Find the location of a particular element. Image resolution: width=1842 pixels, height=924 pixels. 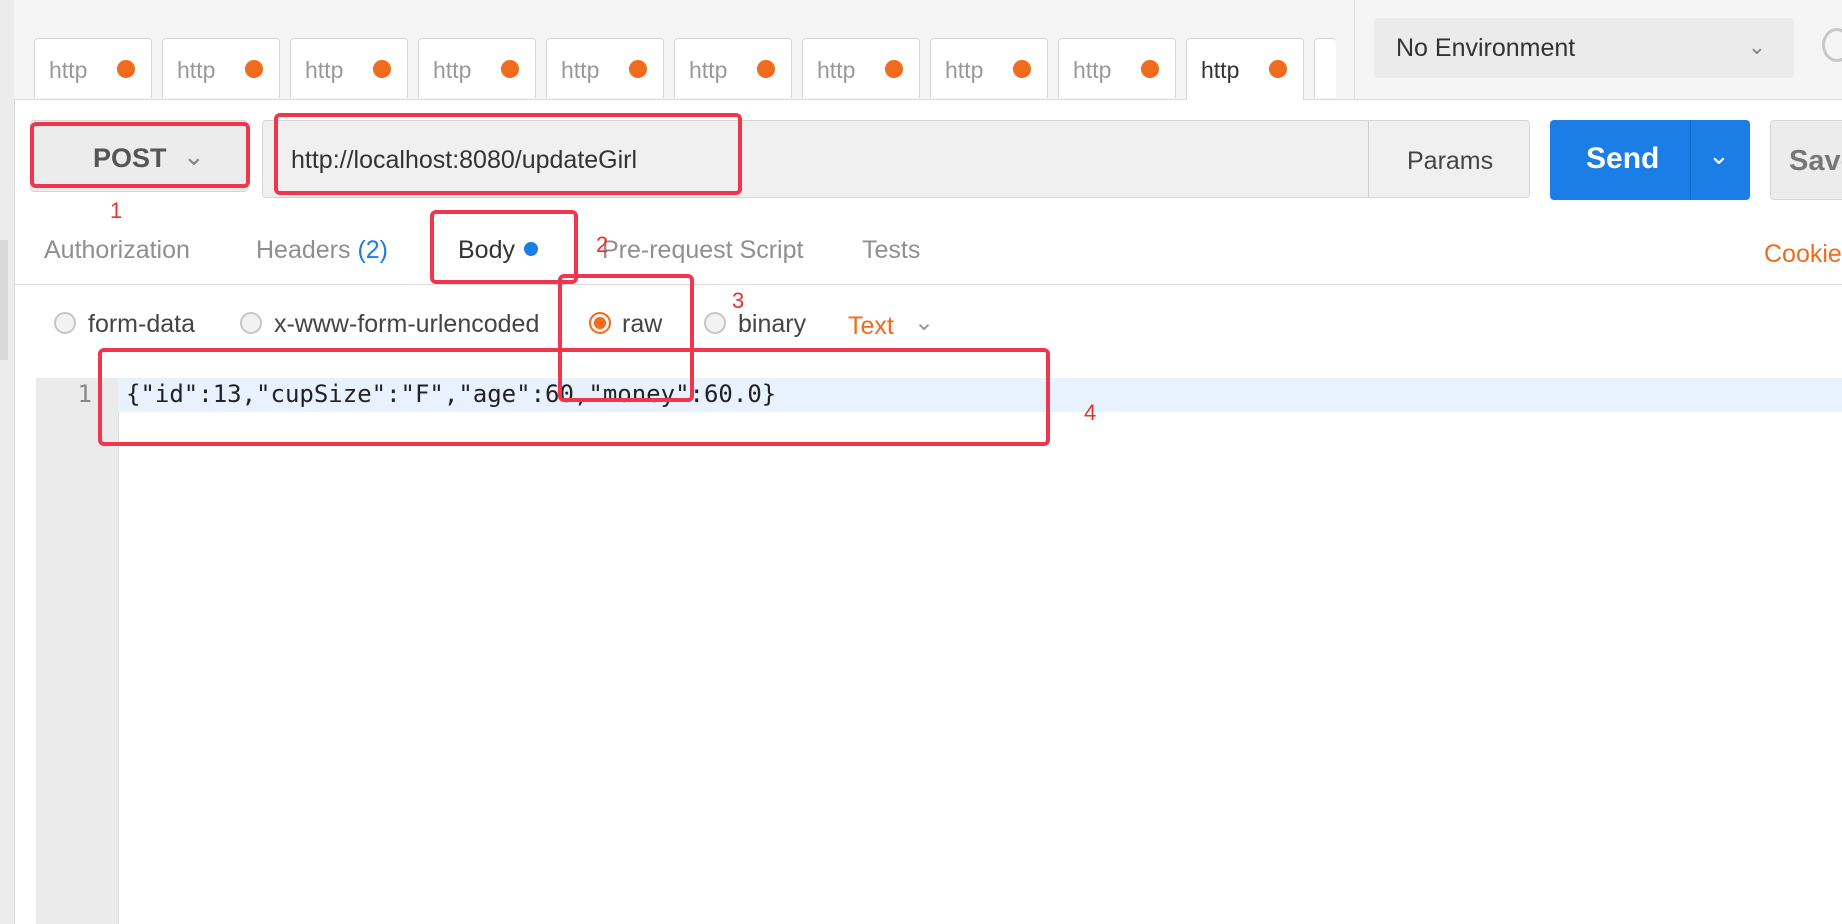

radio-binary is located at coordinates (715, 323).